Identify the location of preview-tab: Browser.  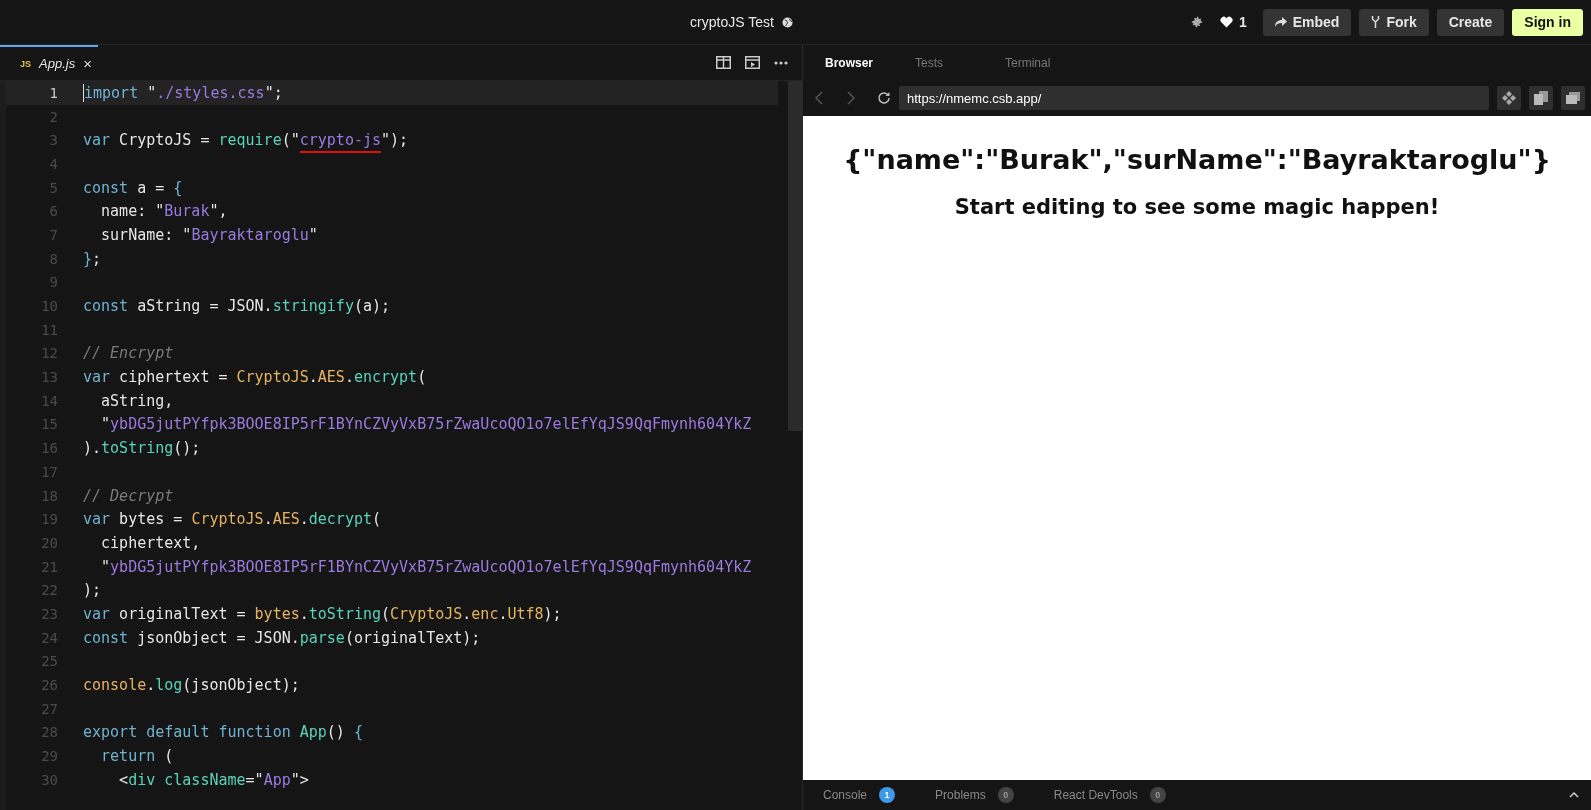
(870, 62).